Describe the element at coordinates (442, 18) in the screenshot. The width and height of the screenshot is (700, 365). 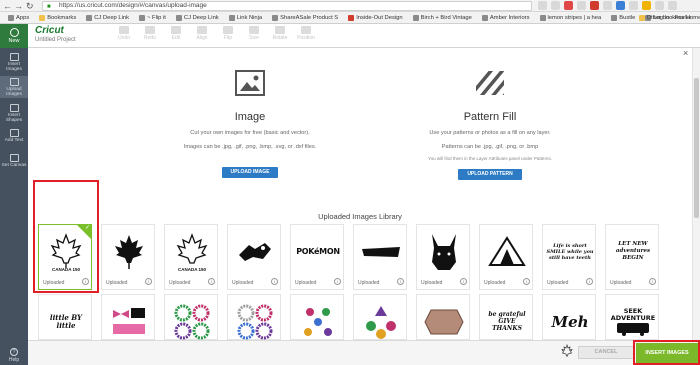
I see `bookmark-item: Birch + Bird Vintage` at that location.